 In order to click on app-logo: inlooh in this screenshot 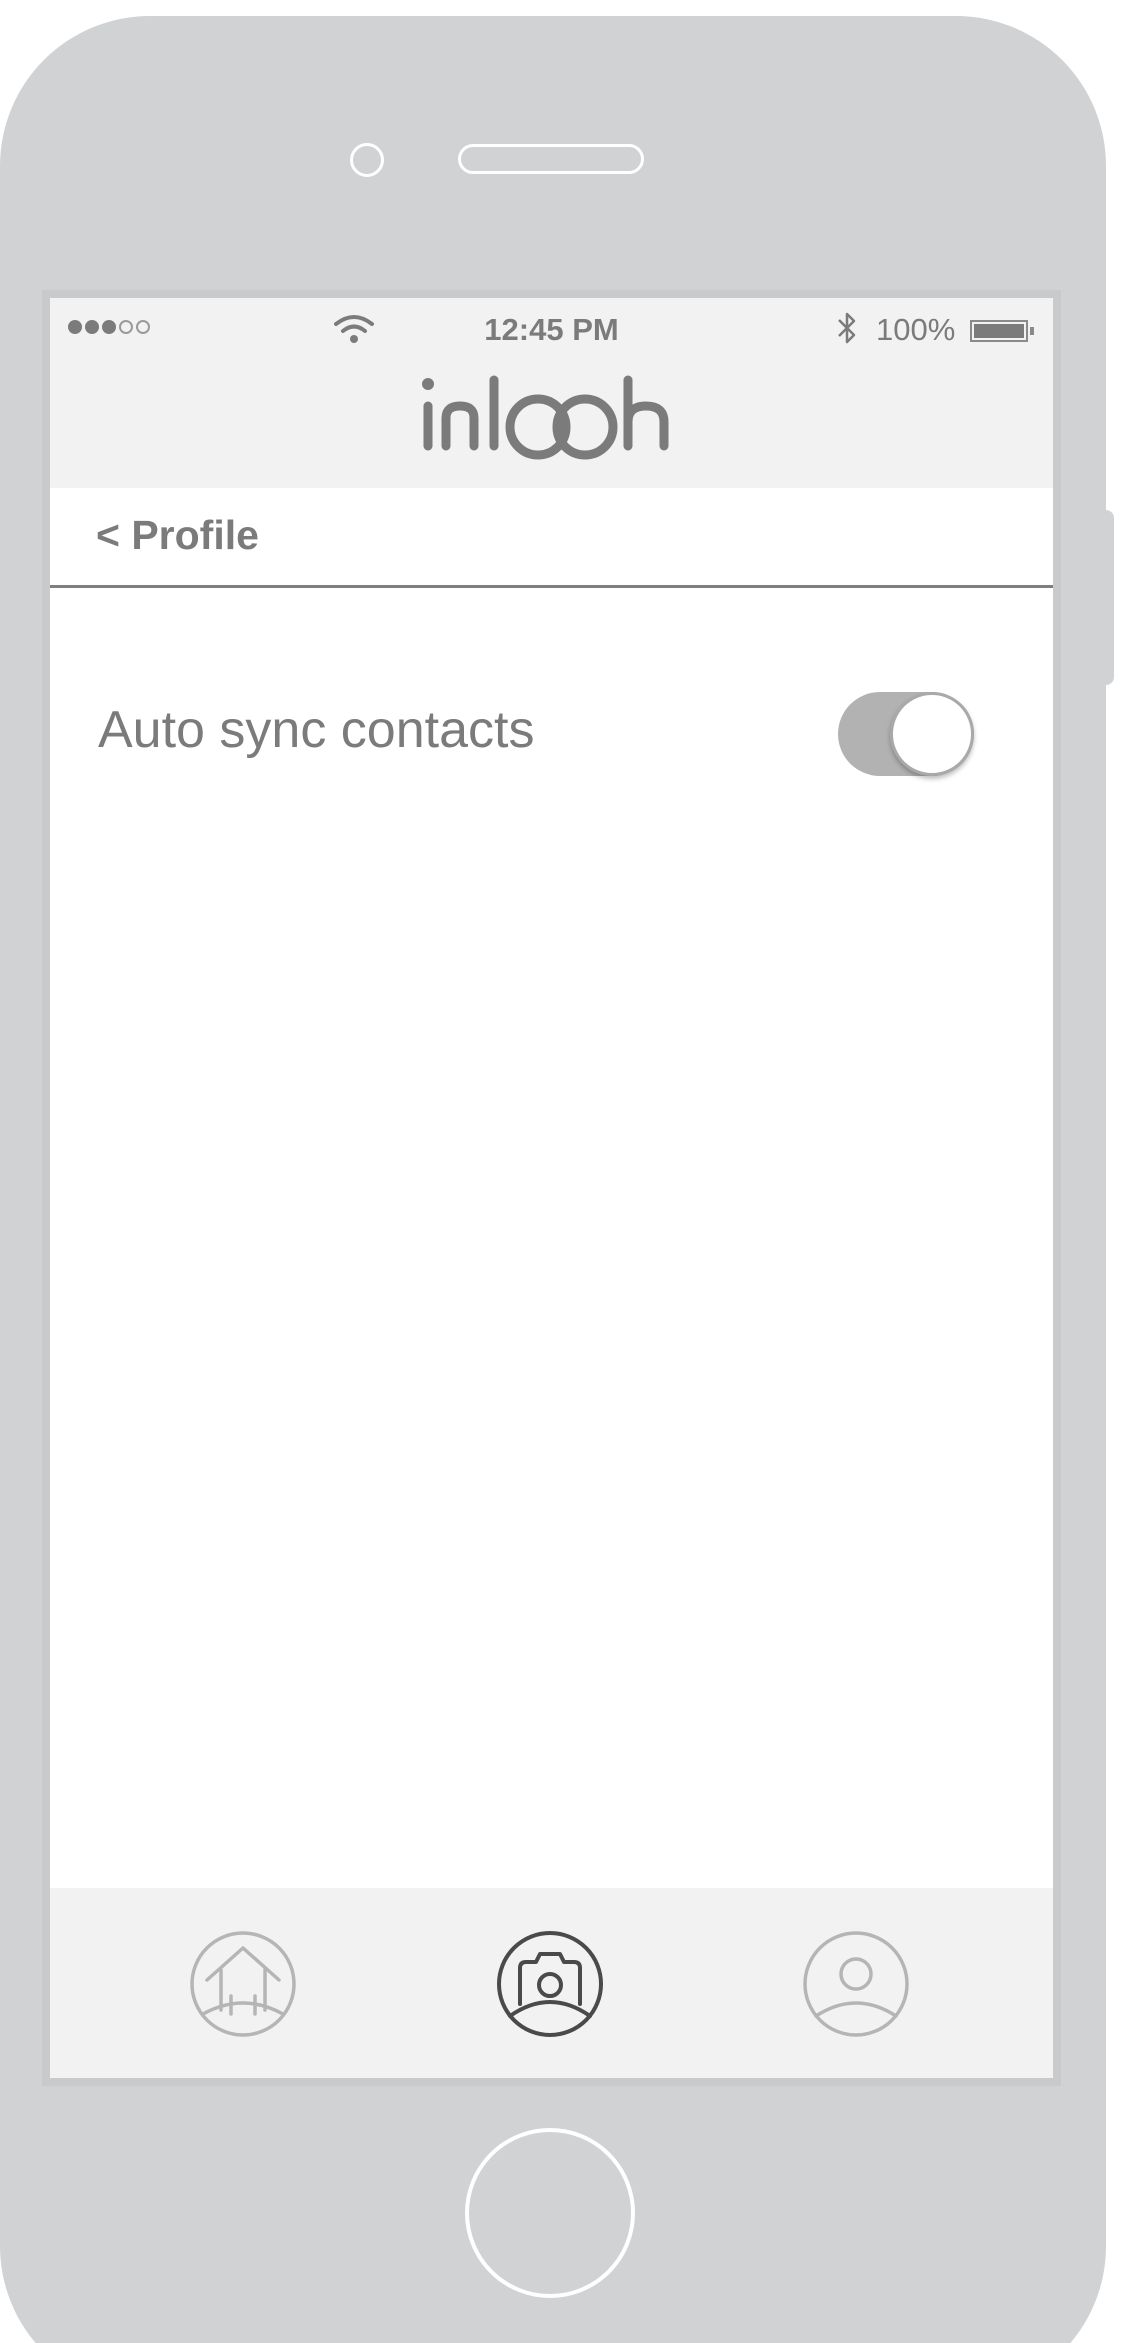, I will do `click(545, 417)`.